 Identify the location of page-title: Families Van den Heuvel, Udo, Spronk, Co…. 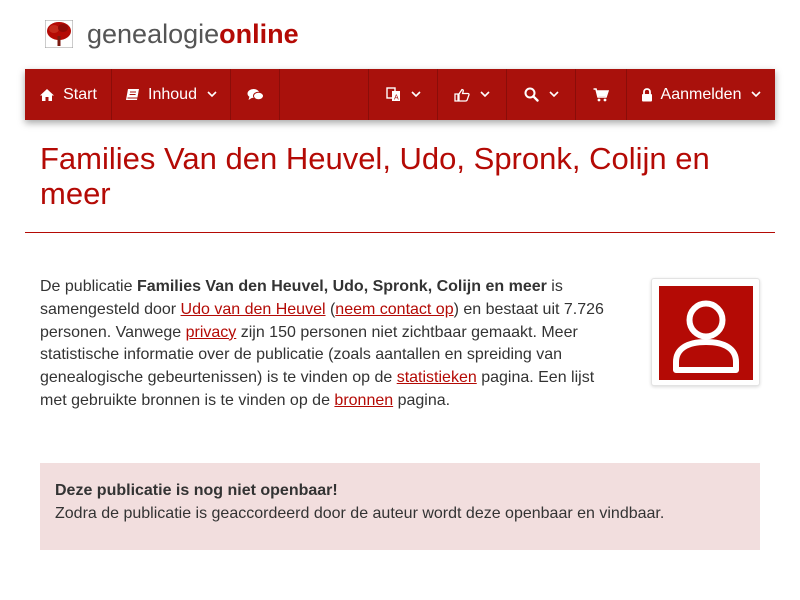
(375, 176).